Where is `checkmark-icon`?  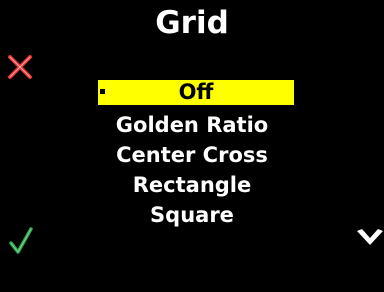 checkmark-icon is located at coordinates (21, 240).